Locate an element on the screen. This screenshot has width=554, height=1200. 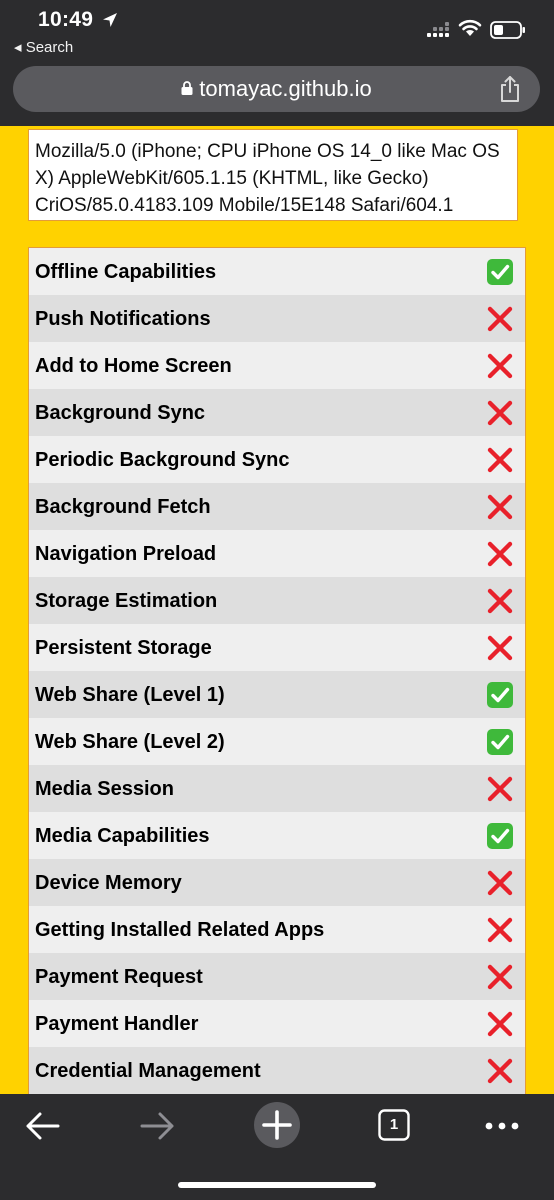
feature-label: Media Capabilities is located at coordinates (122, 836).